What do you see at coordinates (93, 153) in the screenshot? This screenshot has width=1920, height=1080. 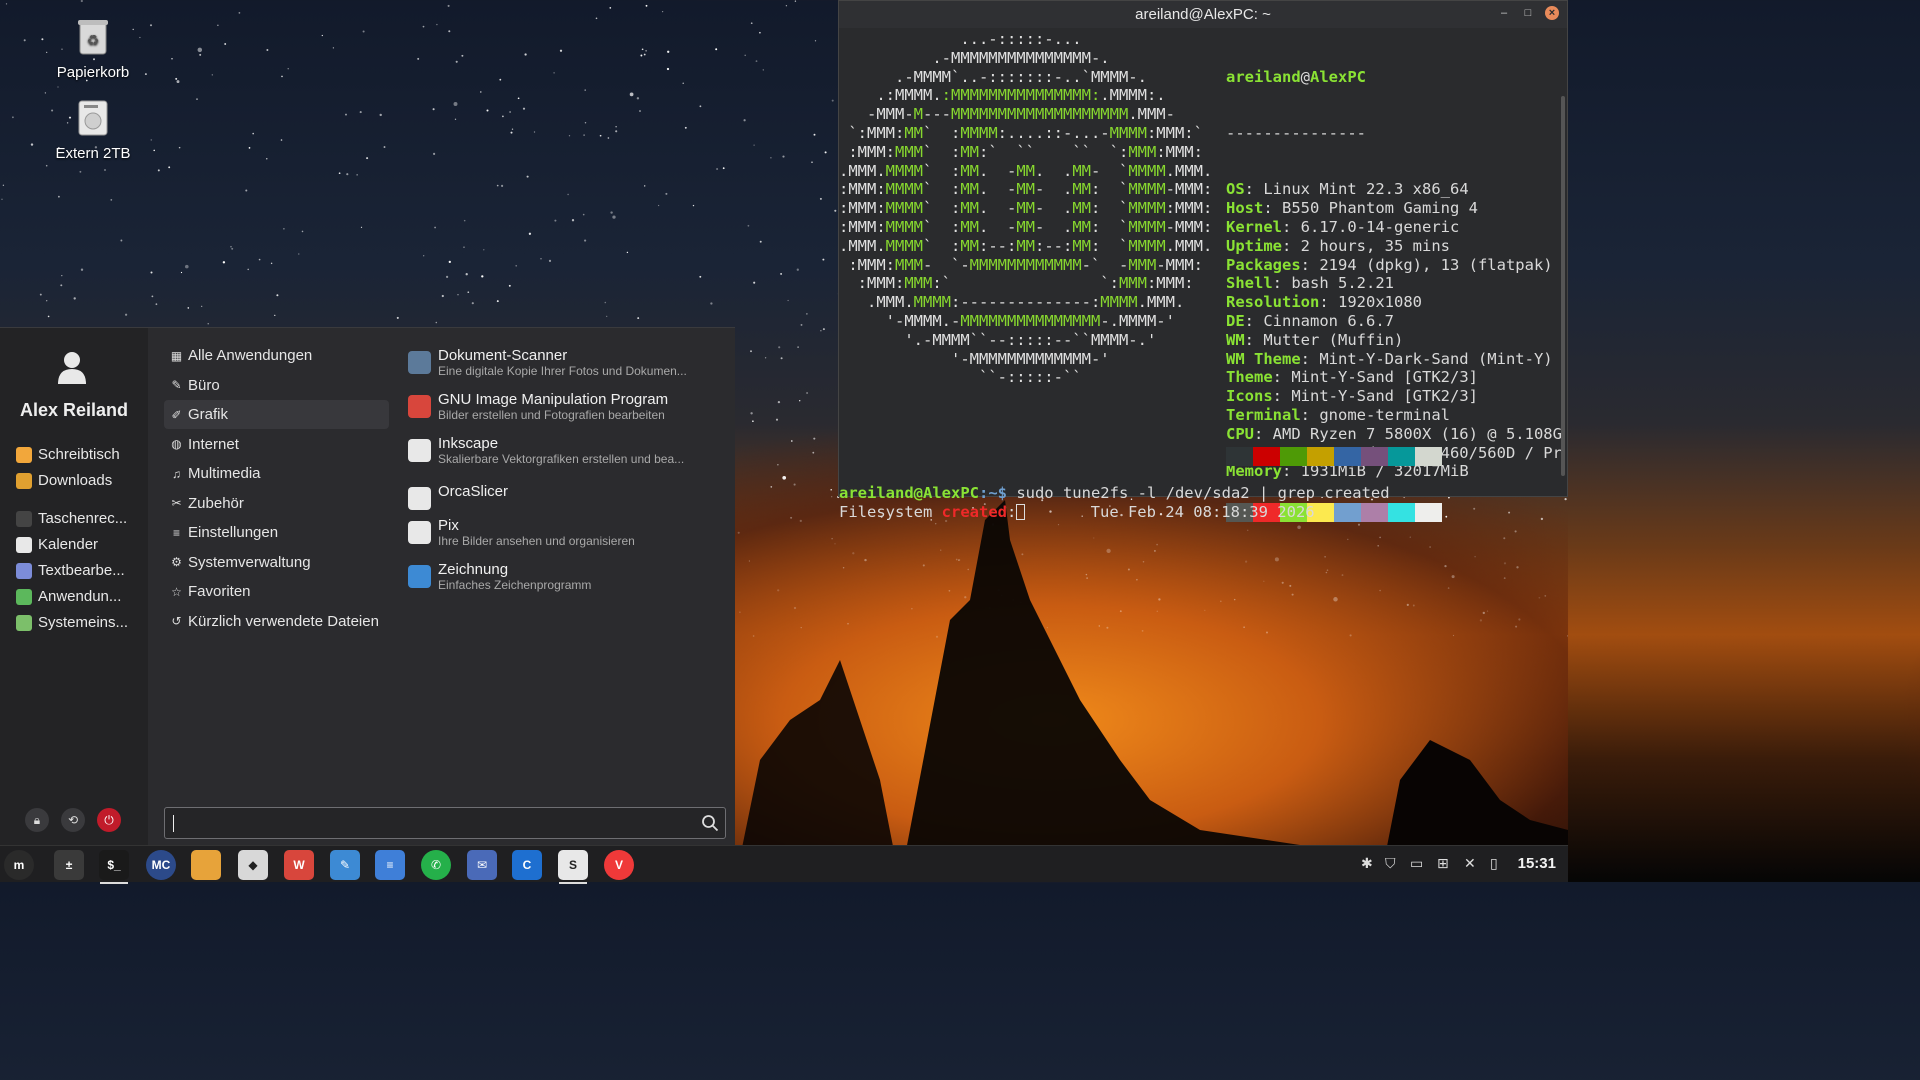 I see `desktop-drive-label: Extern 2TB` at bounding box center [93, 153].